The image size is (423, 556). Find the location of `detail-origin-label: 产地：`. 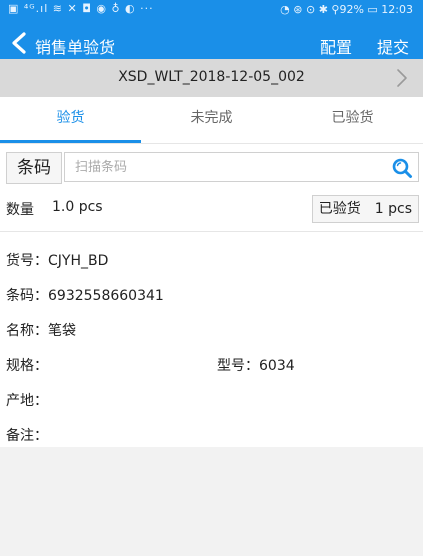

detail-origin-label: 产地： is located at coordinates (27, 401).